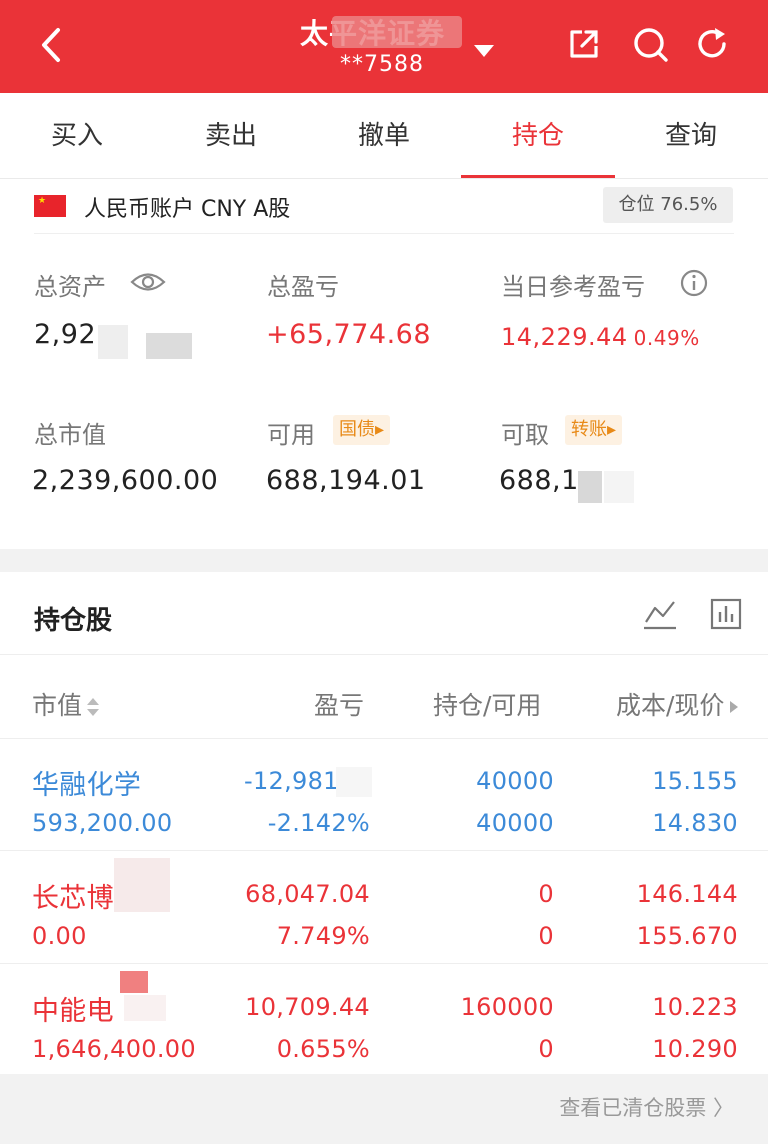 The width and height of the screenshot is (768, 1144). I want to click on column-header-label: 成本/现价, so click(670, 705).